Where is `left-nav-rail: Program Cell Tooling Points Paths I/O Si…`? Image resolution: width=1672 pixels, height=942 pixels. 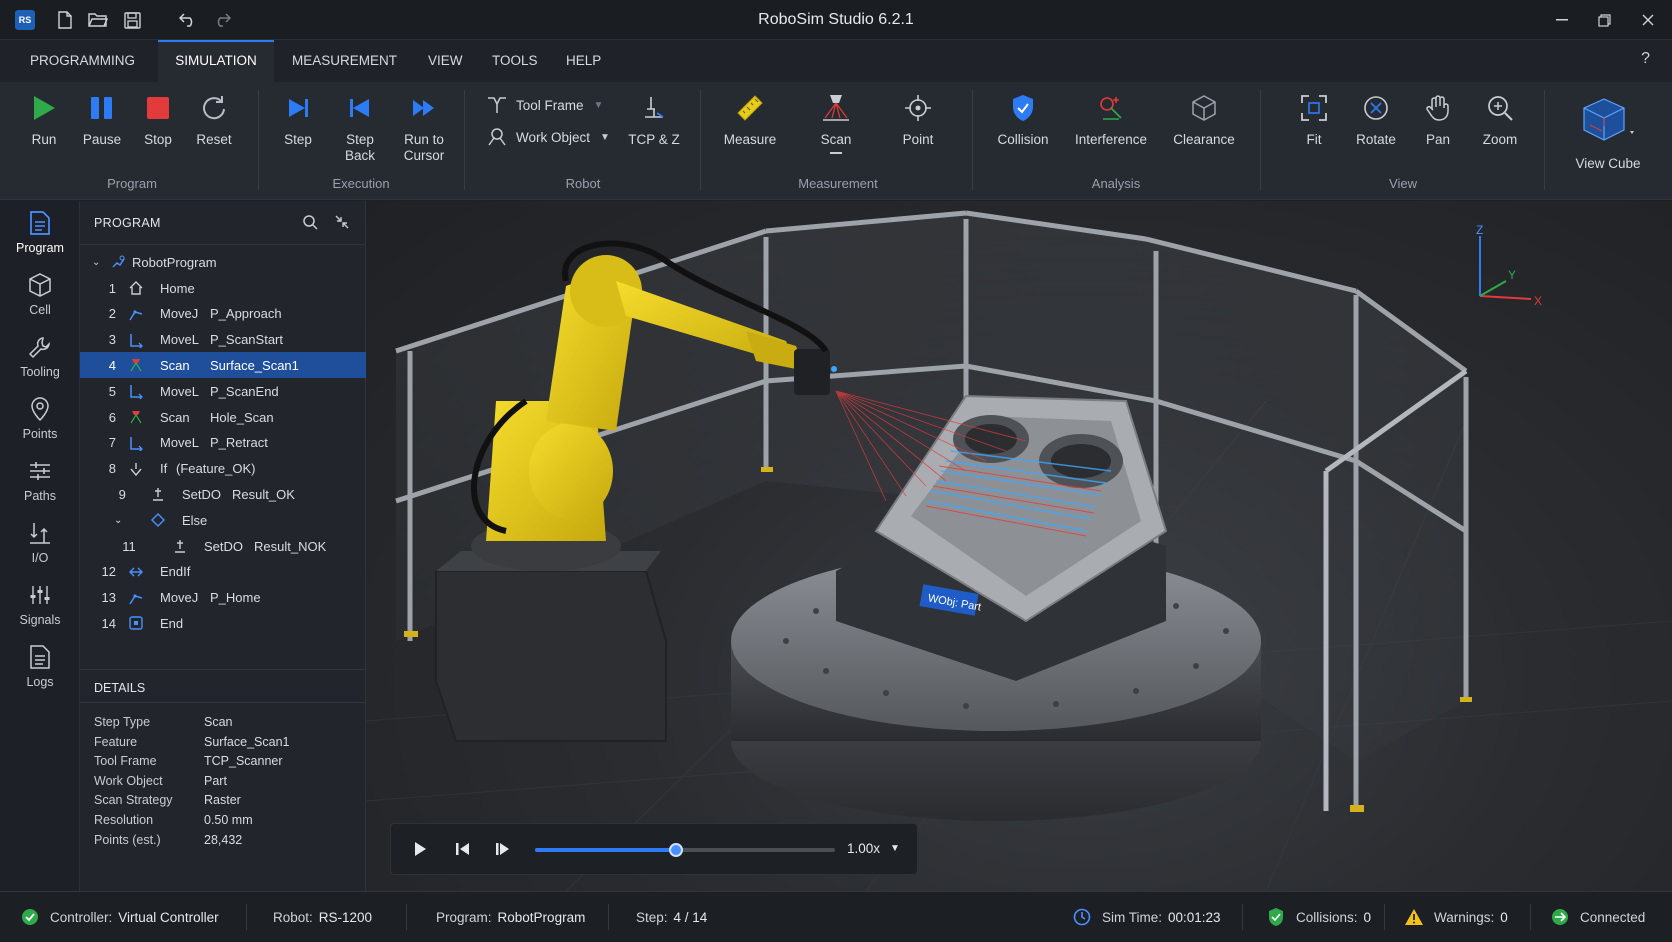 left-nav-rail: Program Cell Tooling Points Paths I/O Si… is located at coordinates (40, 546).